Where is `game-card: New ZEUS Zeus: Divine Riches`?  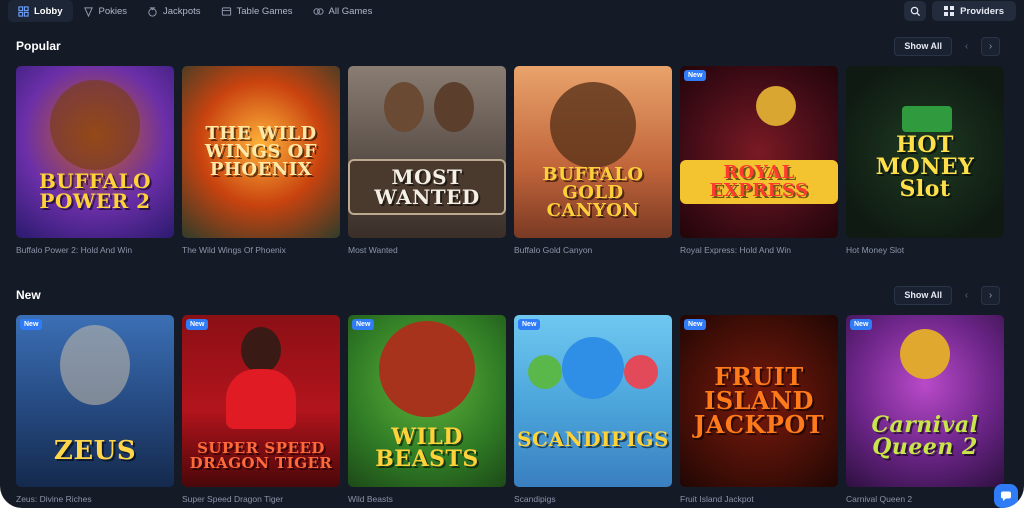
game-card: New ZEUS Zeus: Divine Riches is located at coordinates (95, 409).